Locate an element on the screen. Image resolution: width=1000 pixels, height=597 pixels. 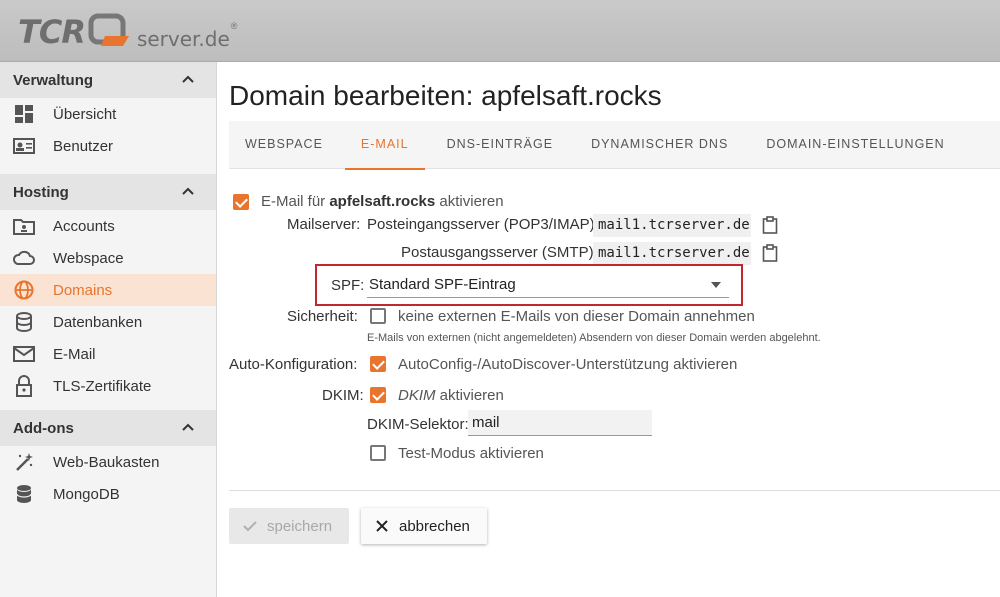
logo-brand: TCR is located at coordinates (52, 32).